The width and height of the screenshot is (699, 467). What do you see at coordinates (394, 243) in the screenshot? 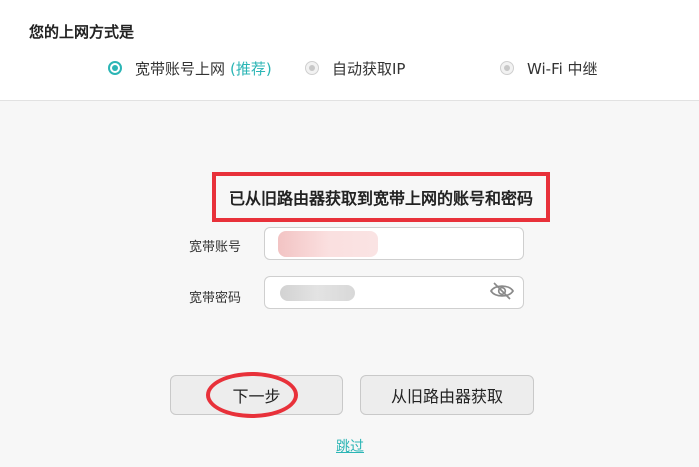
I see `account-input` at bounding box center [394, 243].